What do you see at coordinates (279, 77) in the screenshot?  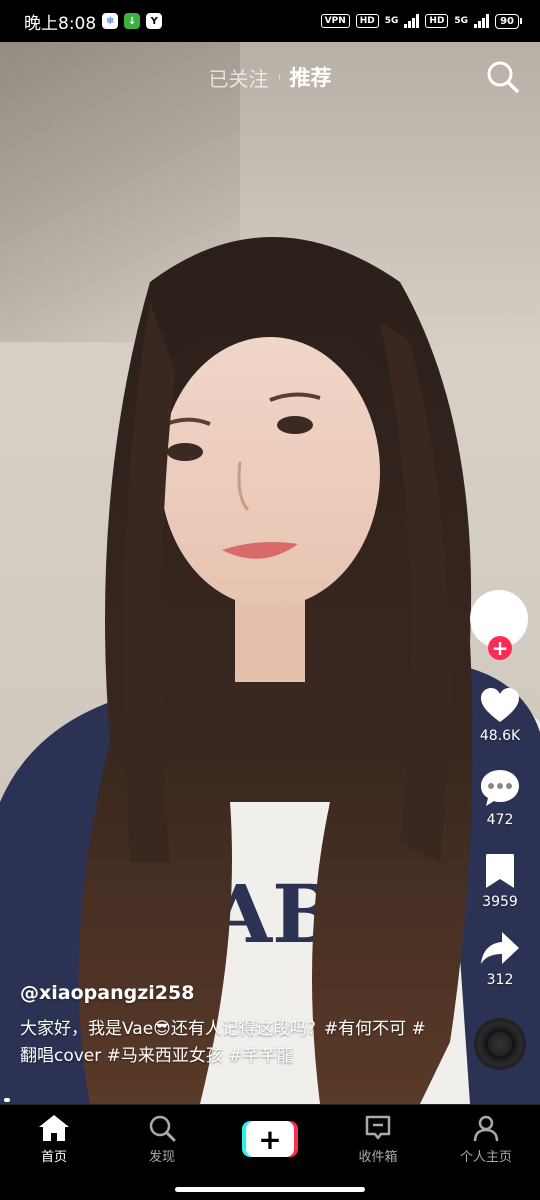 I see `tab-divider` at bounding box center [279, 77].